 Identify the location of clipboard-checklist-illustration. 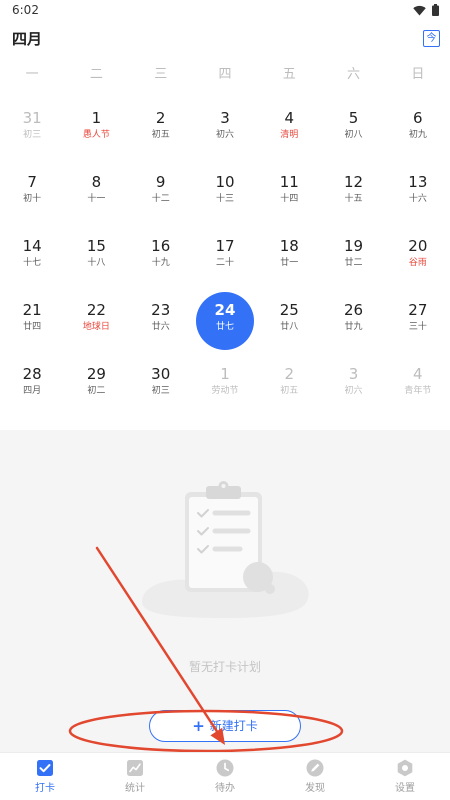
(225, 549).